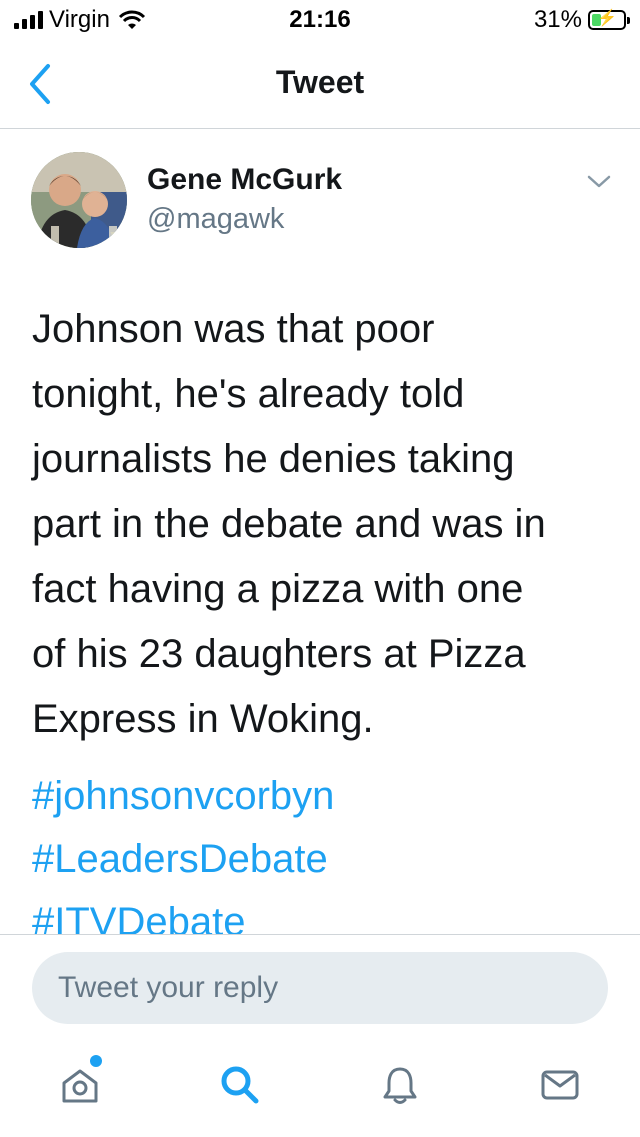 The image size is (640, 1137). I want to click on tab-messages, so click(560, 1085).